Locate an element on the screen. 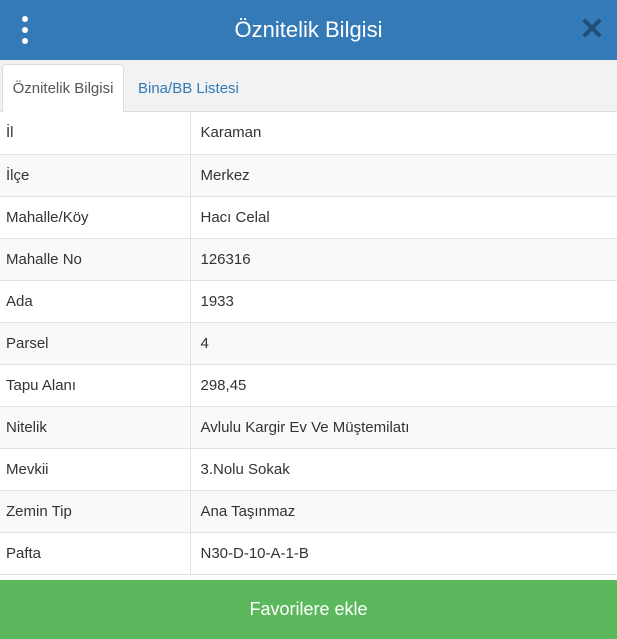 Image resolution: width=617 pixels, height=639 pixels. row-label: Parsel is located at coordinates (95, 343).